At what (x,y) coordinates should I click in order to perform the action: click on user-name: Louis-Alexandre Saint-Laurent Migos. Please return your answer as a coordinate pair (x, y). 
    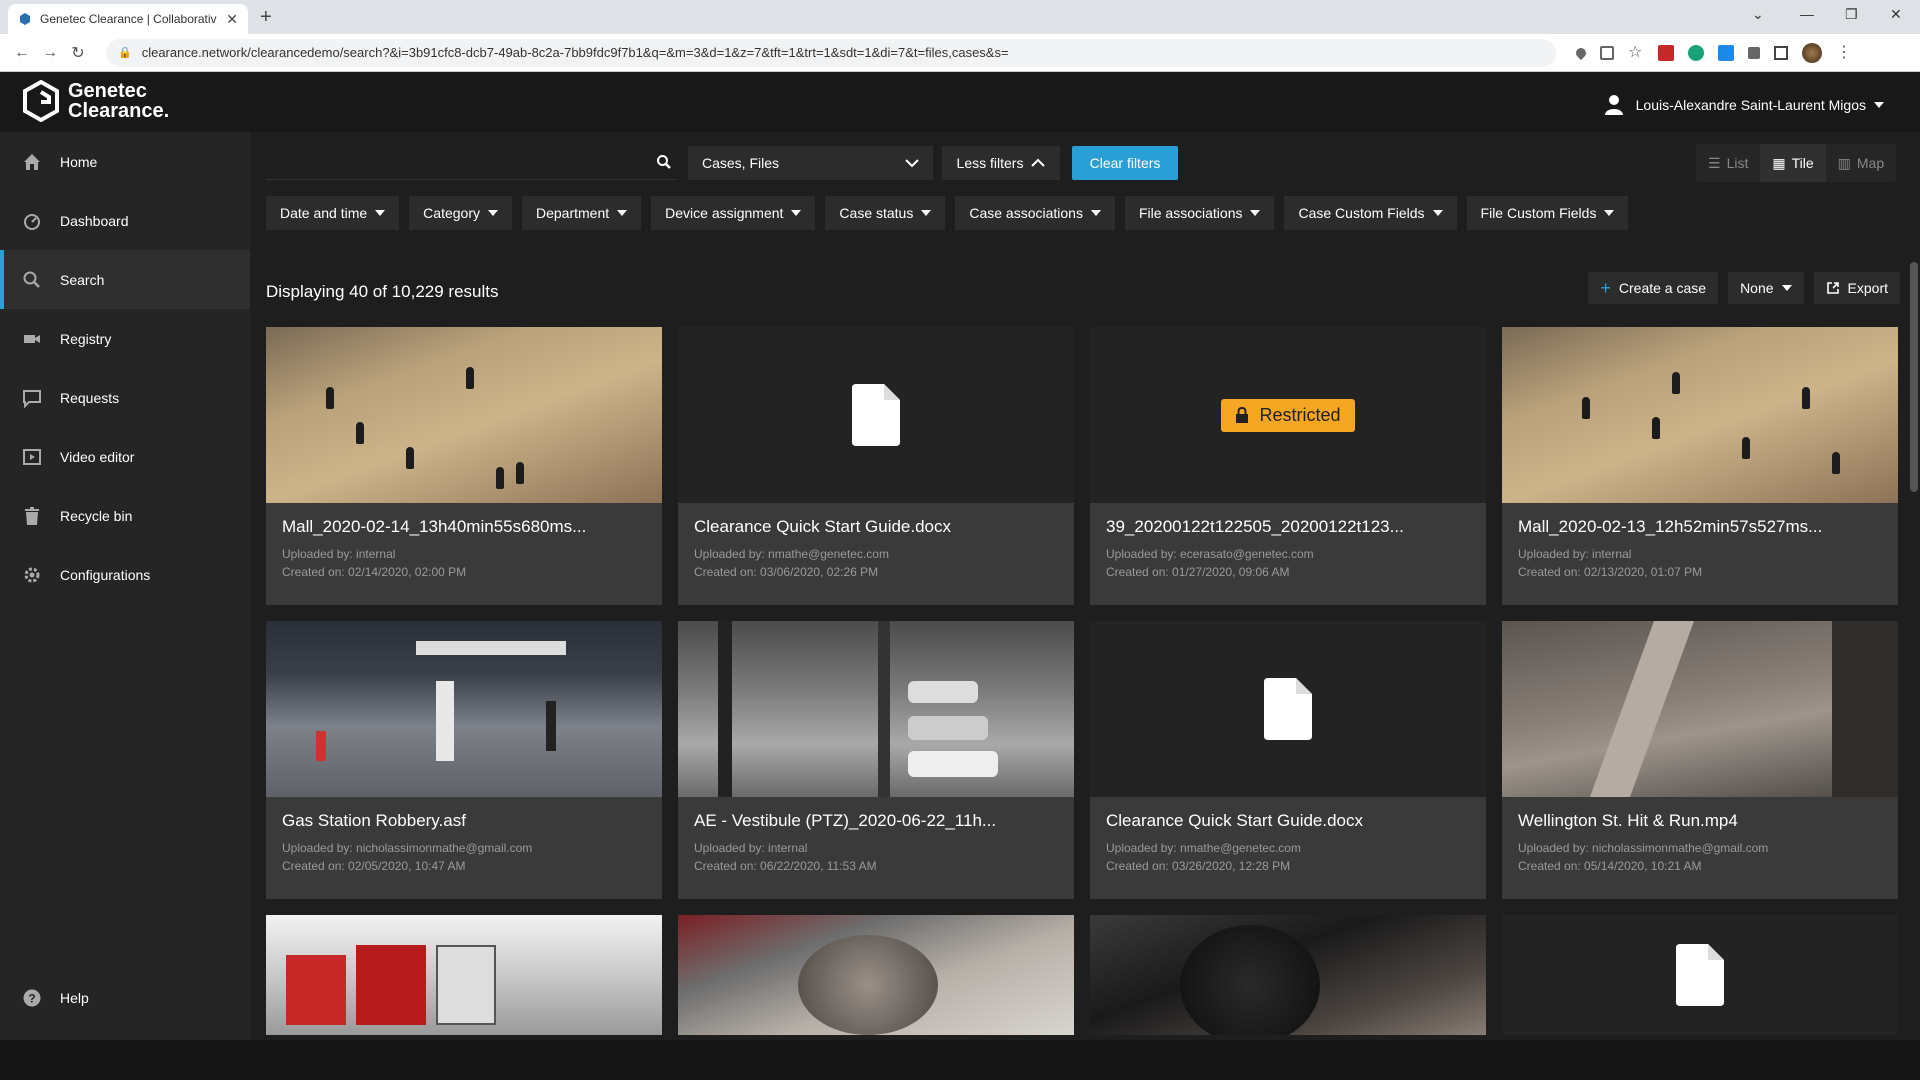
    Looking at the image, I should click on (1750, 105).